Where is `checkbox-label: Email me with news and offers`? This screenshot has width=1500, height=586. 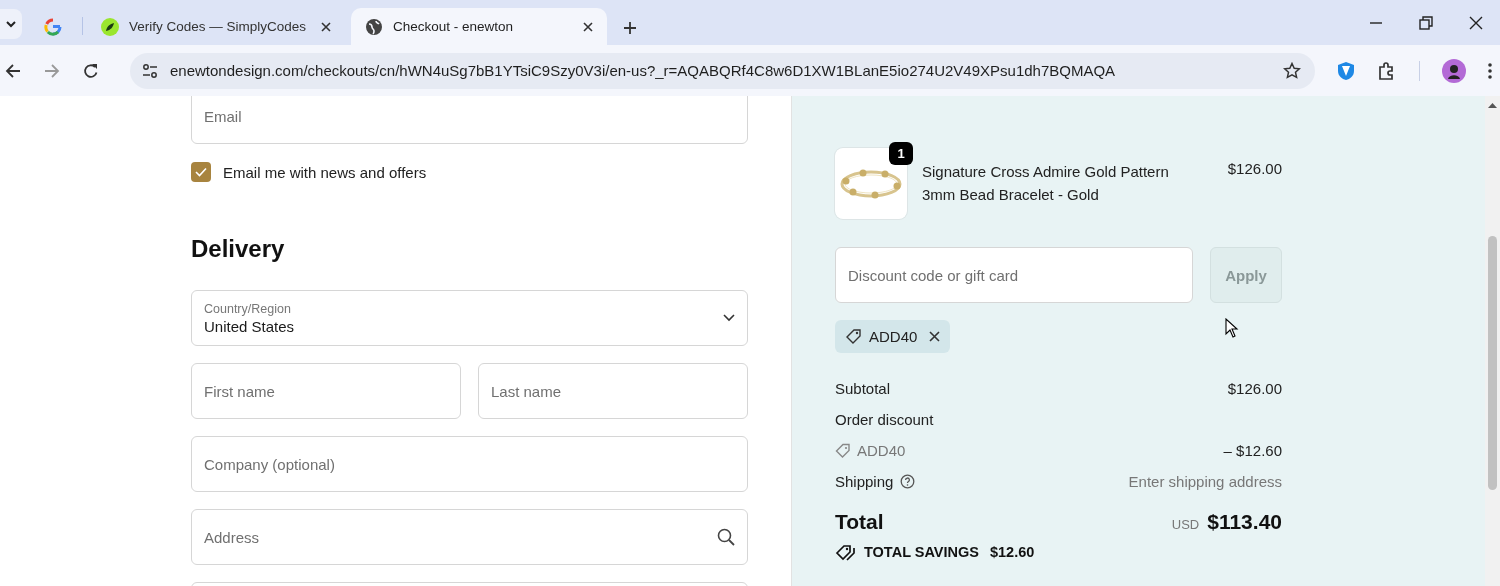 checkbox-label: Email me with news and offers is located at coordinates (325, 172).